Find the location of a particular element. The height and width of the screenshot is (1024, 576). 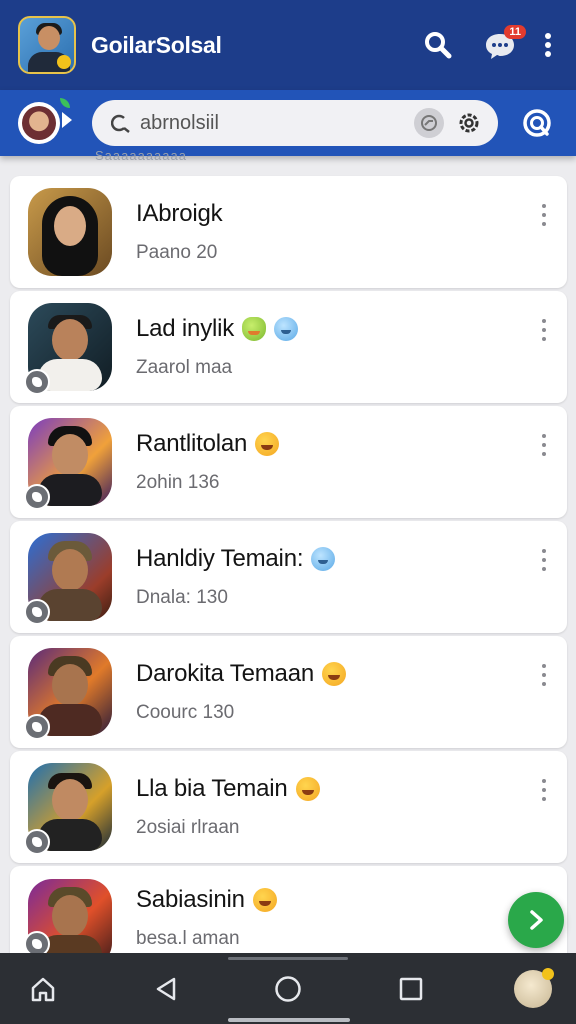

contact-card: Rantlitolan 2ohin 136 is located at coordinates (288, 462).